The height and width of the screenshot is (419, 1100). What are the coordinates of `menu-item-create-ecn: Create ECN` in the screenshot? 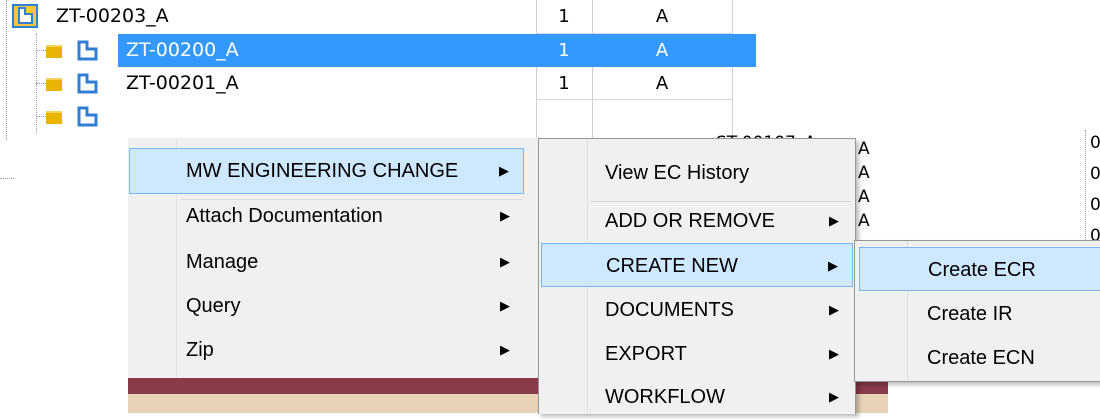 It's located at (979, 358).